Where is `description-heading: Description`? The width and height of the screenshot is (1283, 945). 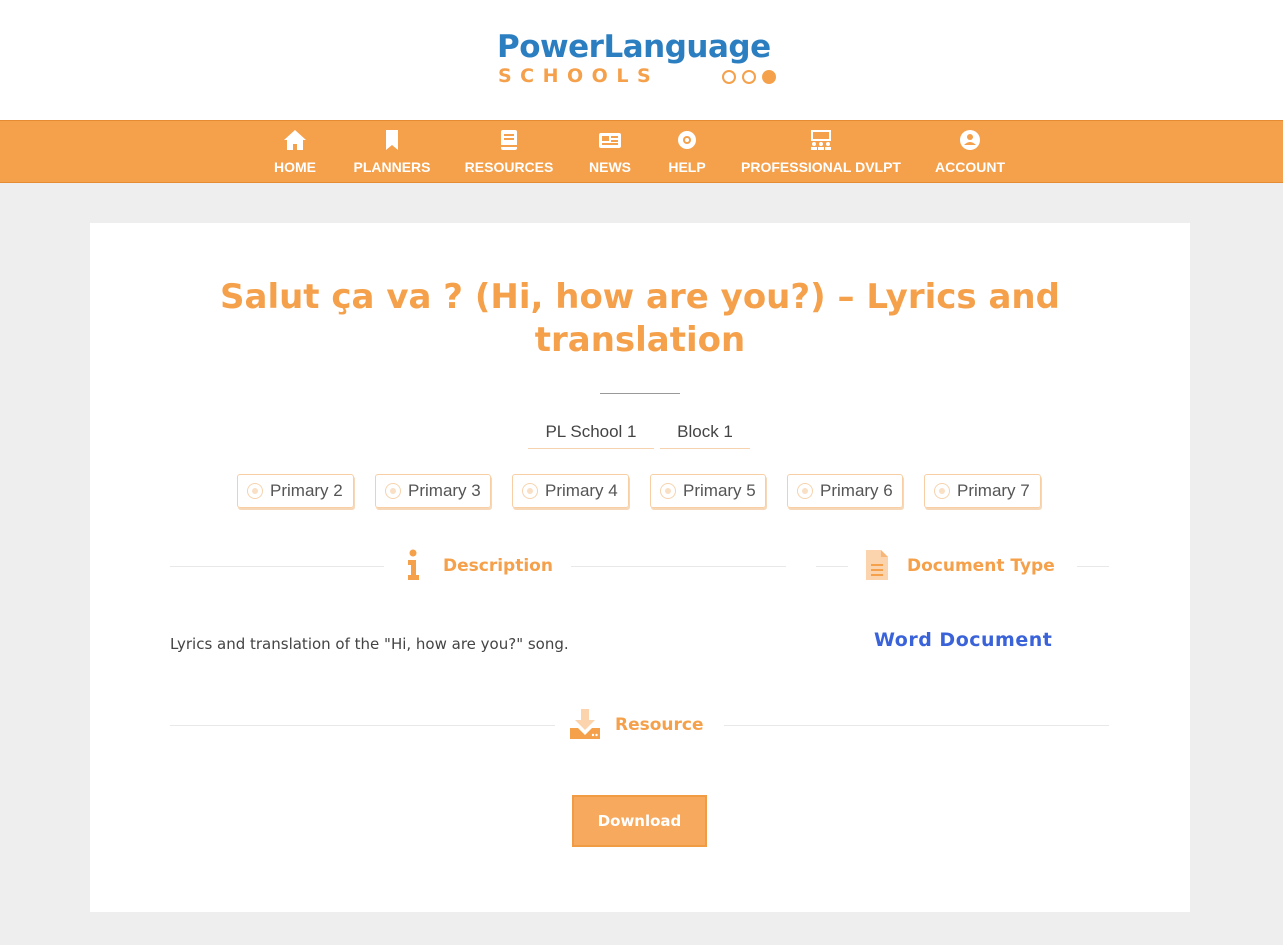 description-heading: Description is located at coordinates (498, 566).